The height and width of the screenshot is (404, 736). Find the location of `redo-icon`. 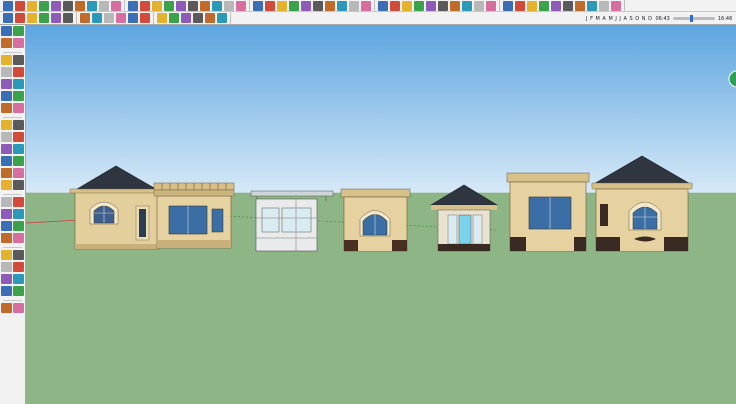

redo-icon is located at coordinates (109, 18).